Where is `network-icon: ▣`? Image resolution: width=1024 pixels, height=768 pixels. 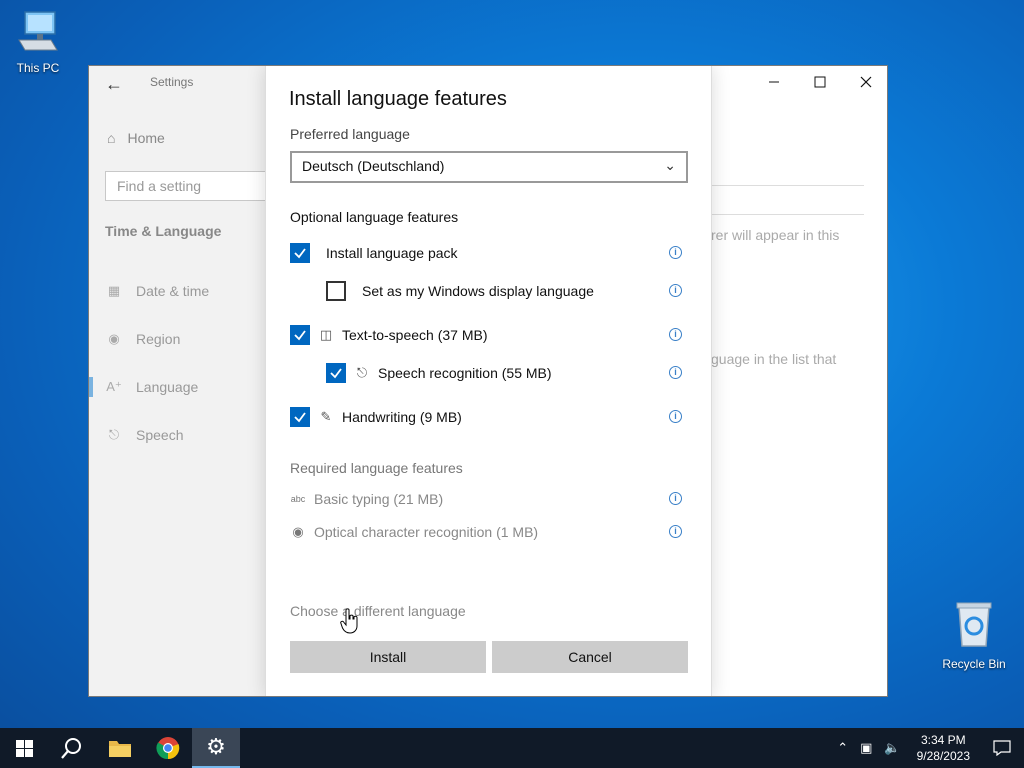
network-icon: ▣ is located at coordinates (866, 748).